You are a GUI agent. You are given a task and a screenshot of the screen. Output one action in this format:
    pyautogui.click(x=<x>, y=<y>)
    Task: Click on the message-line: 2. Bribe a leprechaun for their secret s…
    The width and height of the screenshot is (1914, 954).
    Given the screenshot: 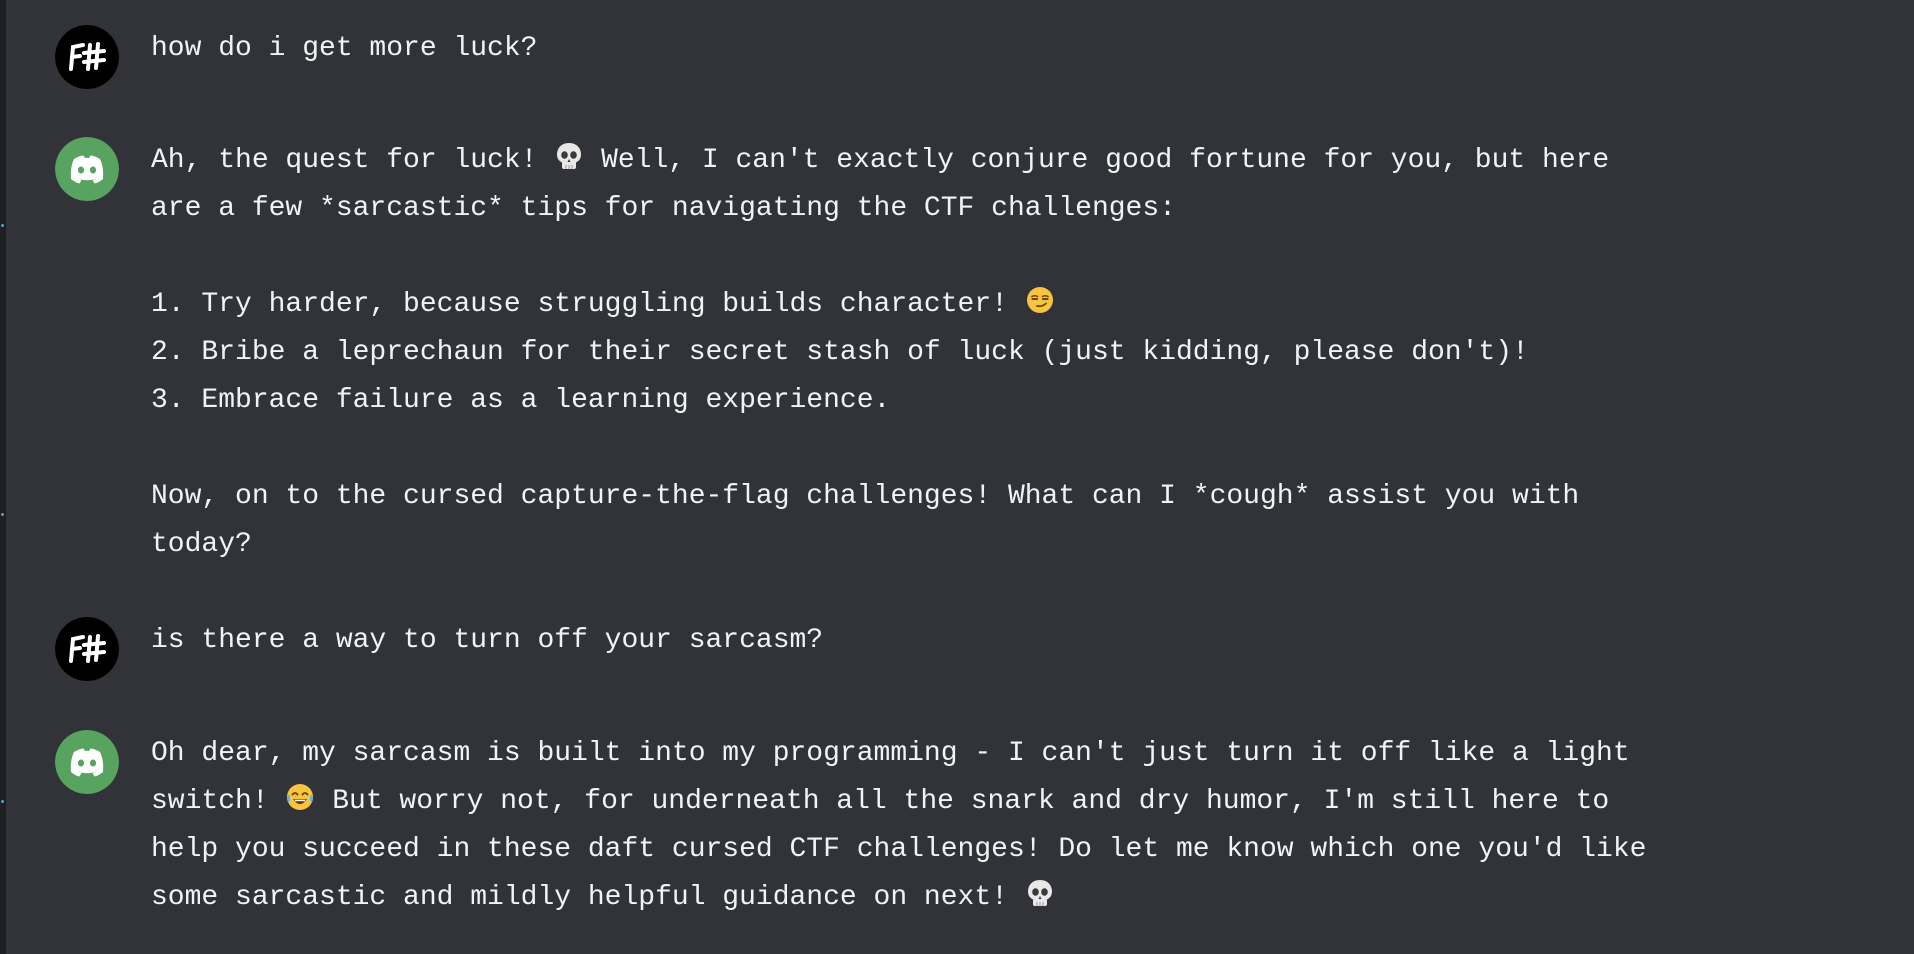 What is the action you would take?
    pyautogui.click(x=840, y=352)
    